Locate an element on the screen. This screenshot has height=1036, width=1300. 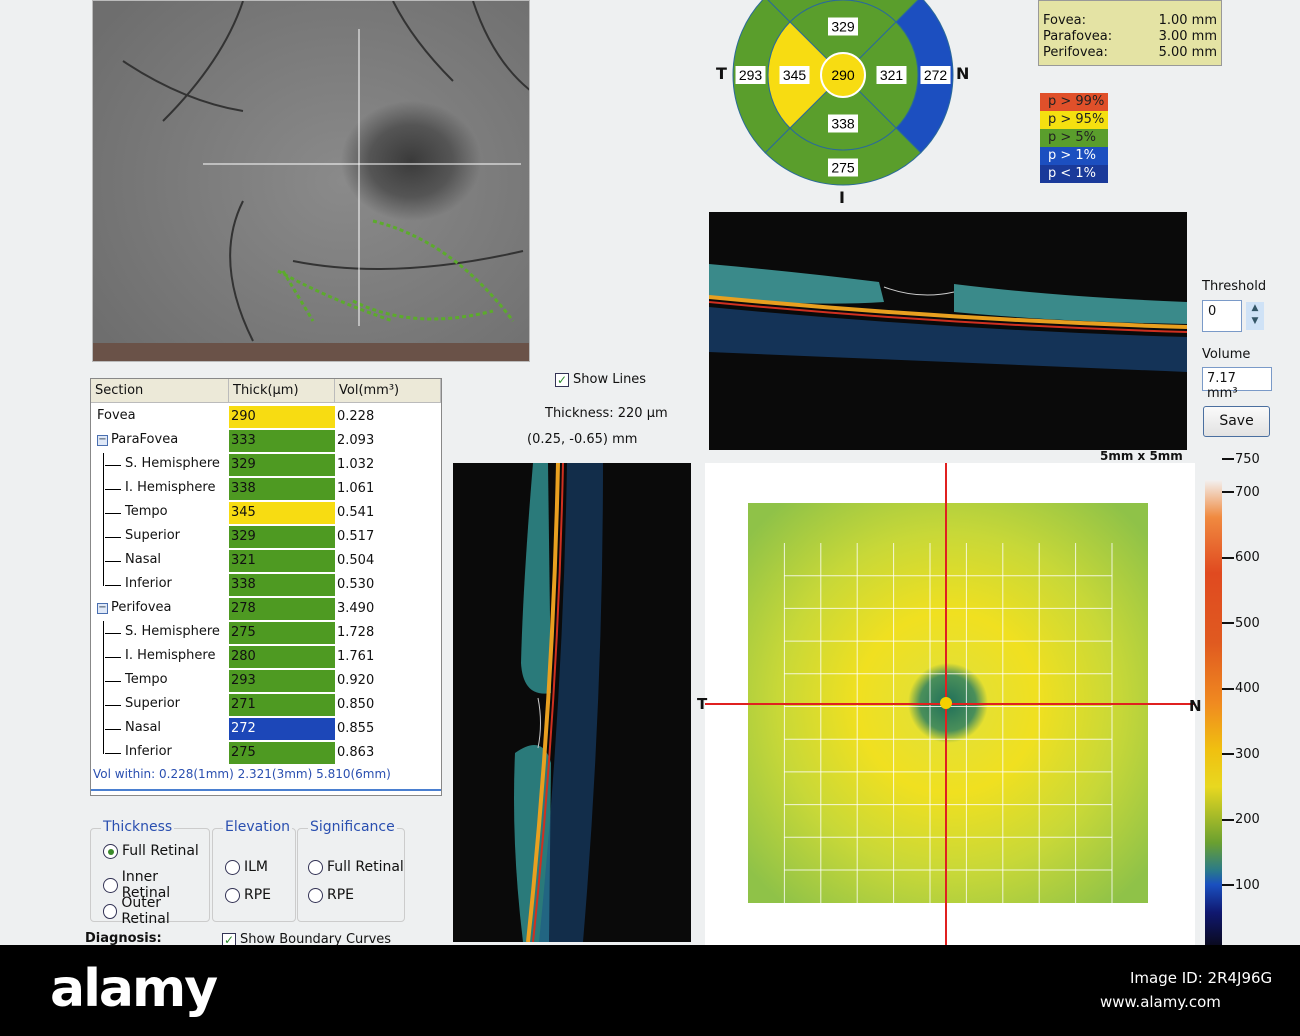
significance-legend: p > 99% p > 95% p > 5% p > 1% p < 1% is located at coordinates (1074, 138).